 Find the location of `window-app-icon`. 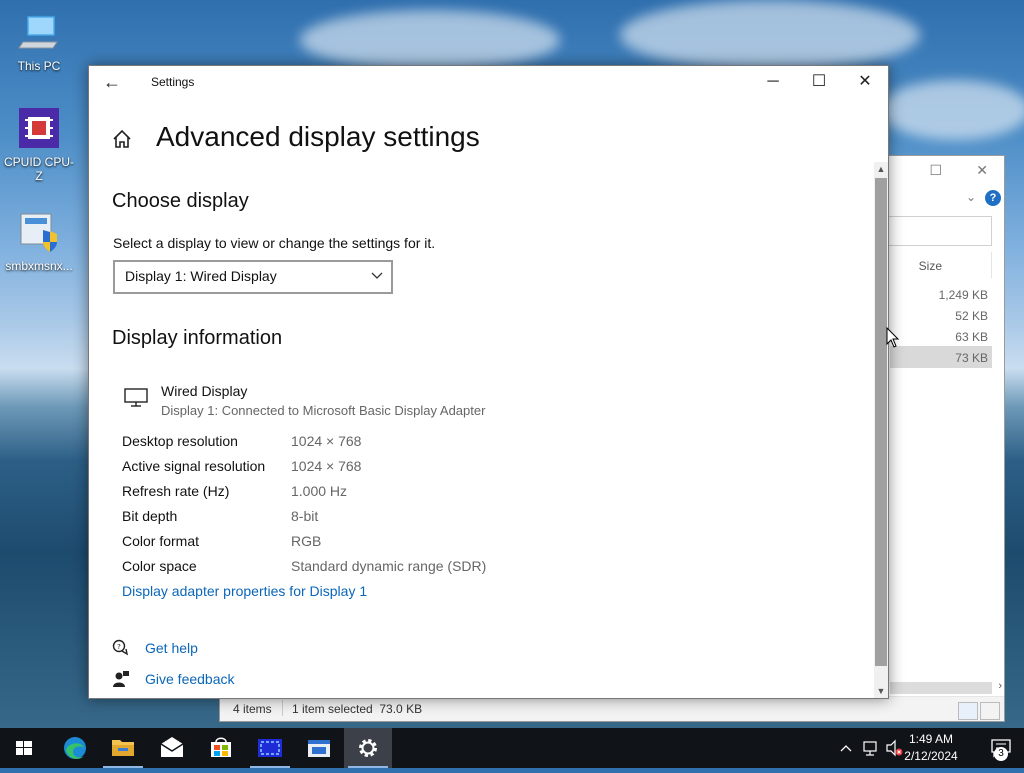

window-app-icon is located at coordinates (319, 748).